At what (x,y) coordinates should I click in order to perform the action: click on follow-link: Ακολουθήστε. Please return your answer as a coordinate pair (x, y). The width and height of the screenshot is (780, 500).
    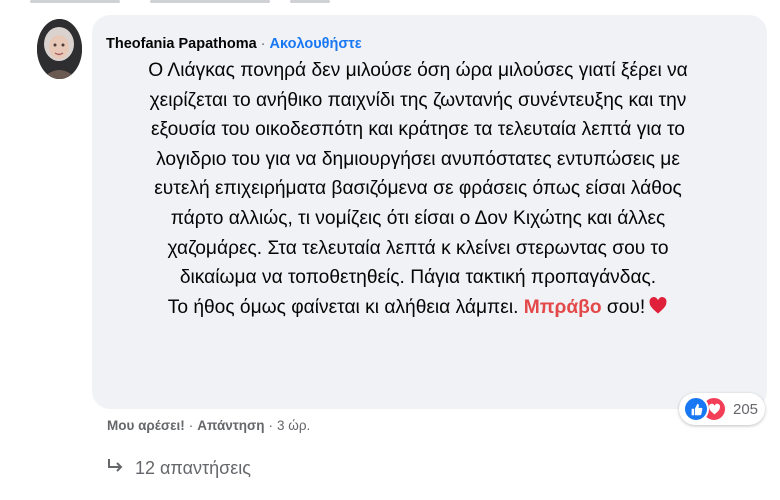
    Looking at the image, I should click on (316, 44).